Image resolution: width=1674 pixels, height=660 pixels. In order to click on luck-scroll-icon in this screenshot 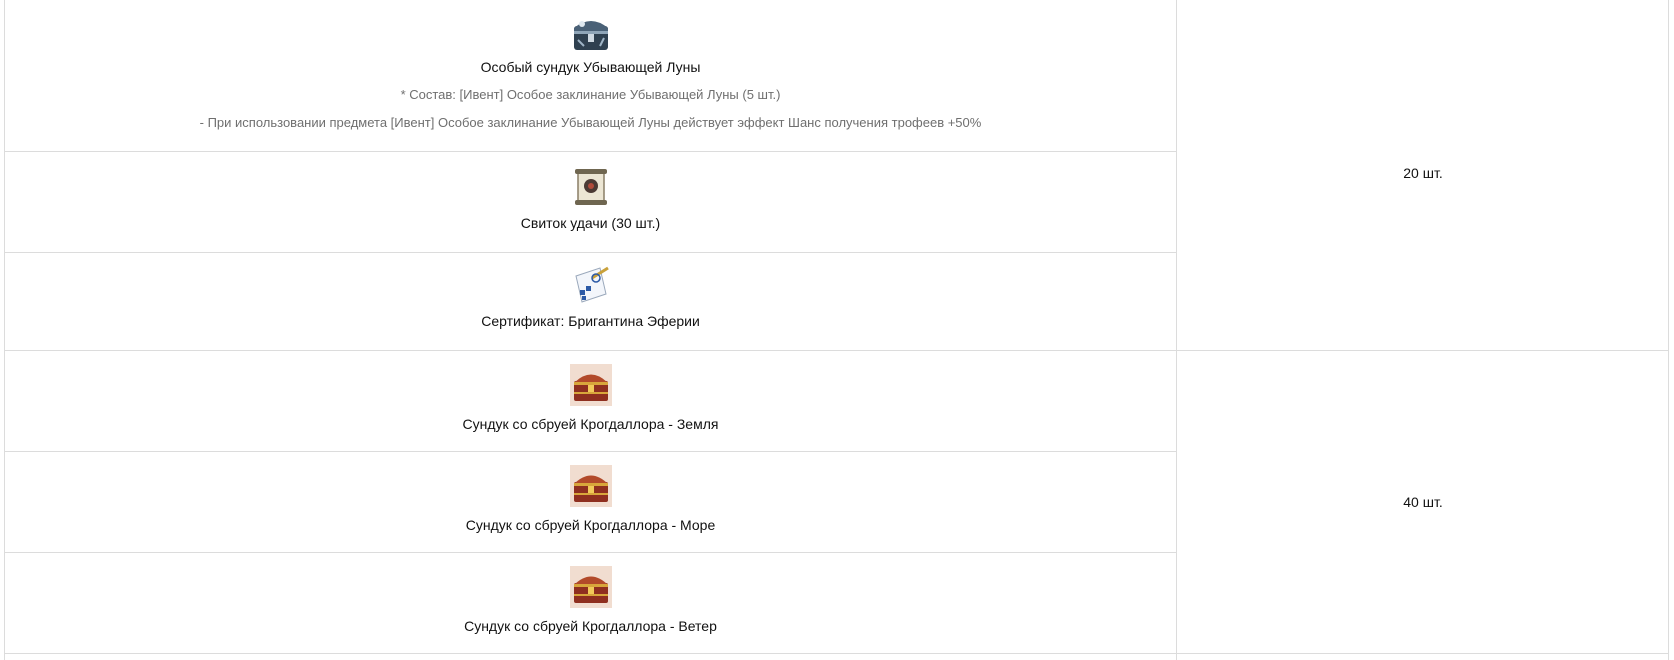, I will do `click(591, 187)`.